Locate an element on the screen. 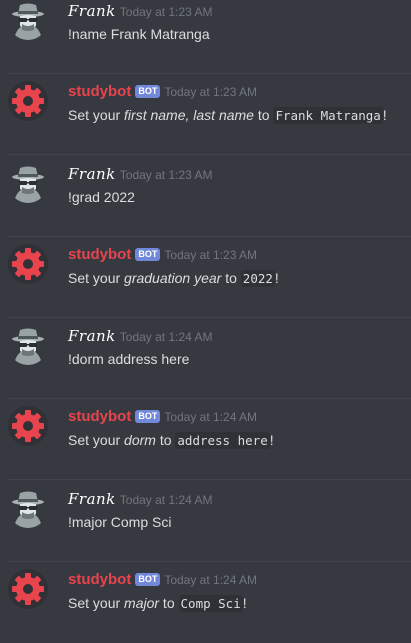 Image resolution: width=411 pixels, height=643 pixels. message-user: Frank Today at 1:23 AM !grad 2022 is located at coordinates (205, 196).